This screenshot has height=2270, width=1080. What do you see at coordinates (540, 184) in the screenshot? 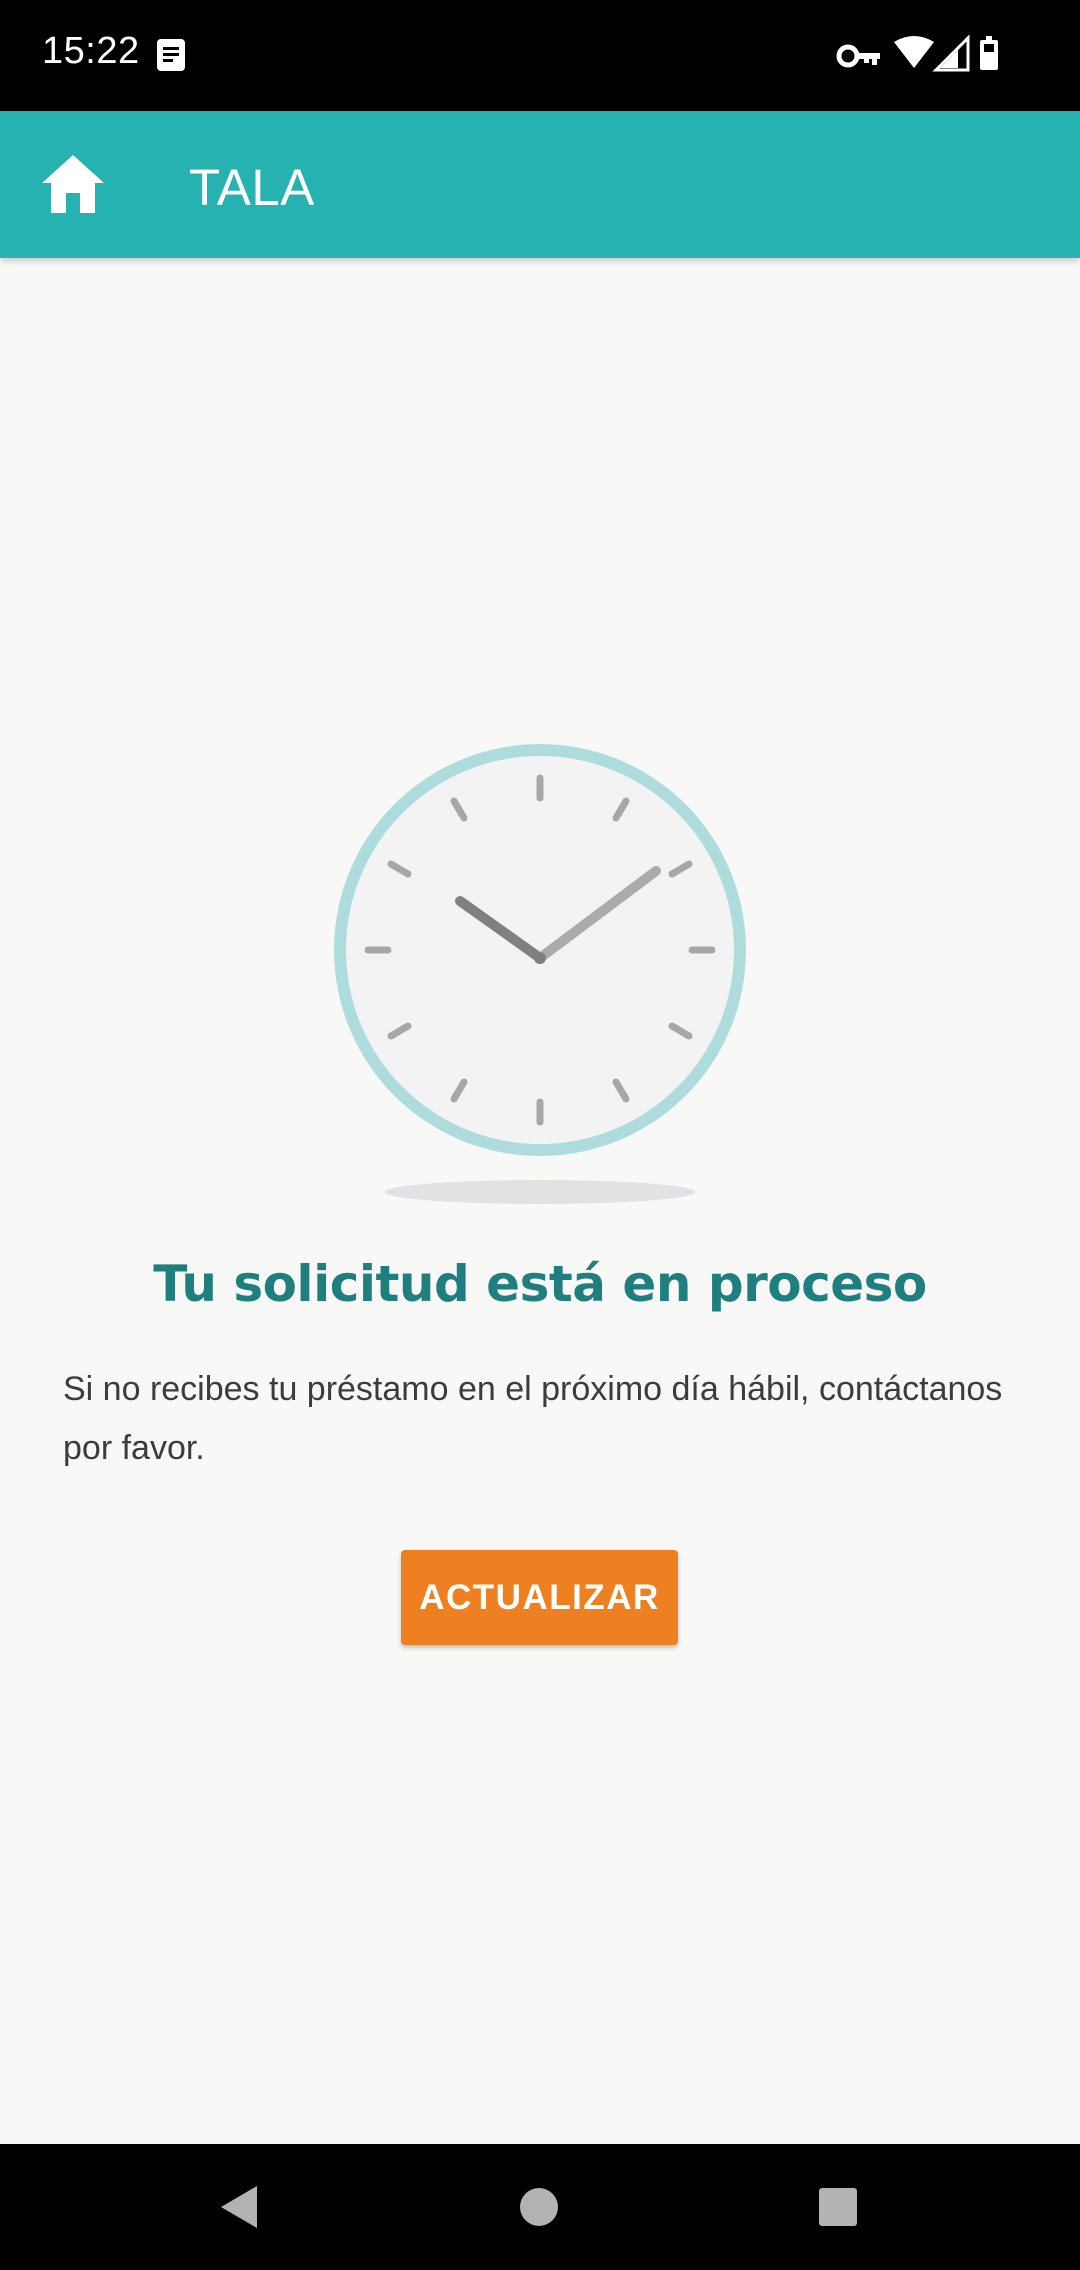
I see `app-bar: TALA` at bounding box center [540, 184].